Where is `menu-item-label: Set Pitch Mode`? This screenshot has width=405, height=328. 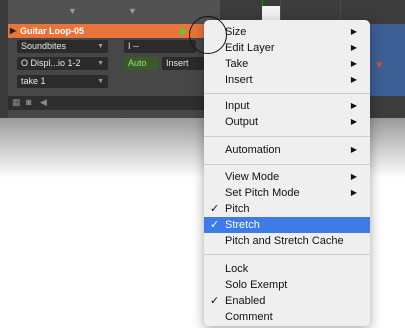
menu-item-label: Set Pitch Mode is located at coordinates (262, 193).